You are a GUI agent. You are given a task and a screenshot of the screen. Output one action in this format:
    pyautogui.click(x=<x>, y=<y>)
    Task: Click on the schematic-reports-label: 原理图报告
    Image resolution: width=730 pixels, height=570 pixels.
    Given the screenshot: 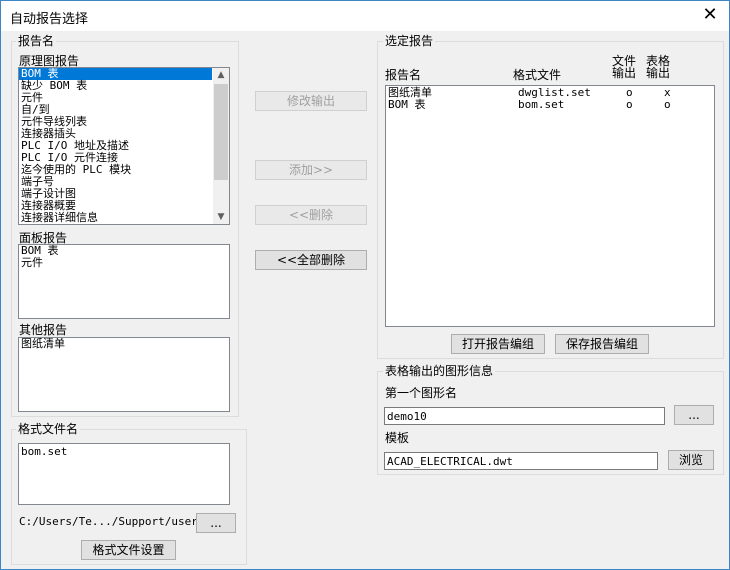 What is the action you would take?
    pyautogui.click(x=49, y=61)
    